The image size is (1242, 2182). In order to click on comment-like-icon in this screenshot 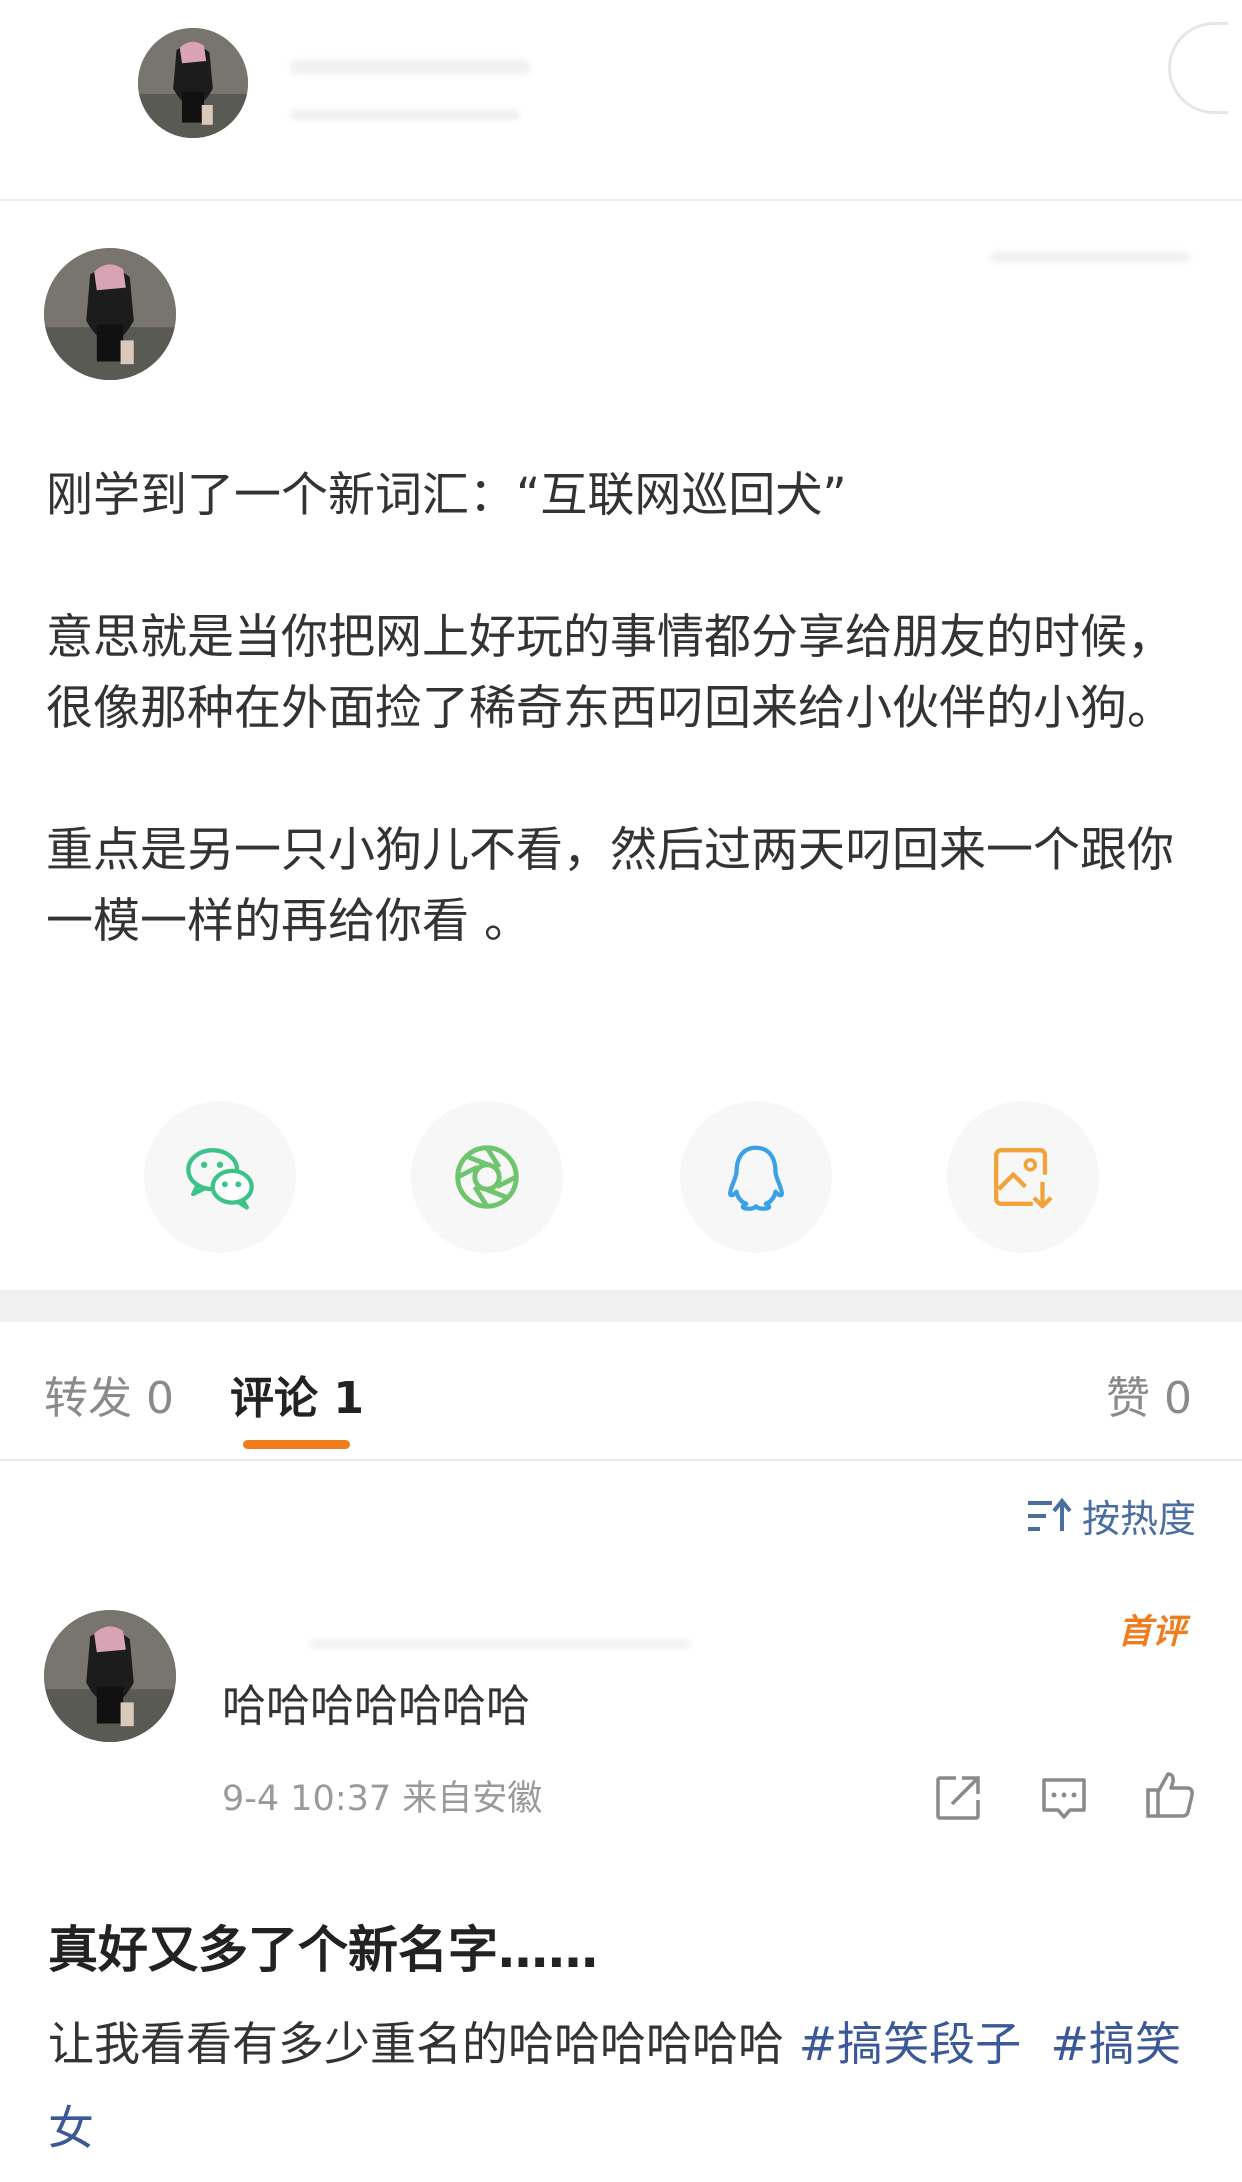, I will do `click(1170, 1794)`.